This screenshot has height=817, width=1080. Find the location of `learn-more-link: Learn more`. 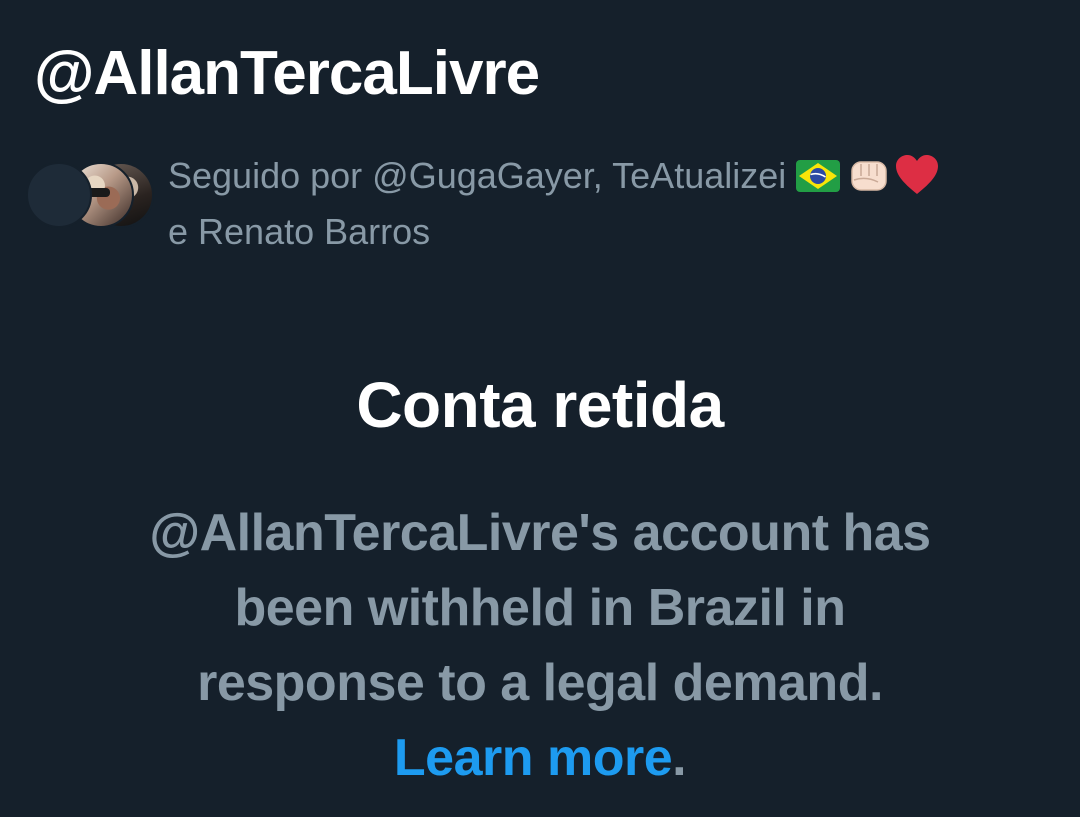

learn-more-link: Learn more is located at coordinates (533, 758).